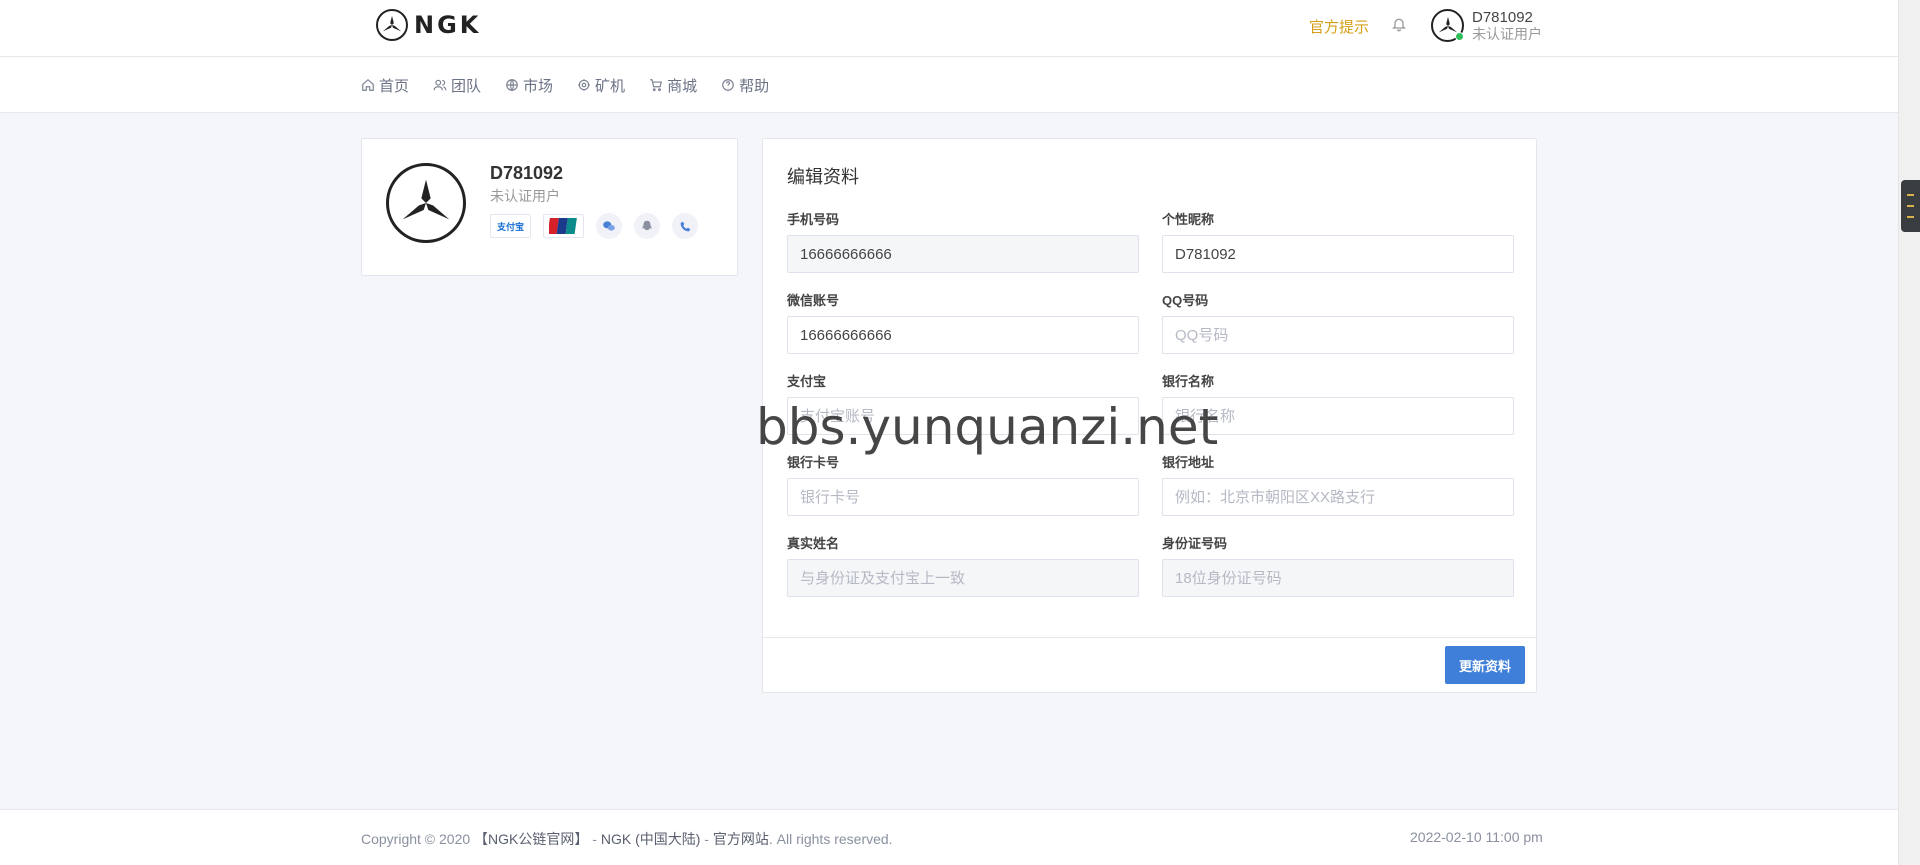  What do you see at coordinates (813, 300) in the screenshot?
I see `wechat-label: 微信账号` at bounding box center [813, 300].